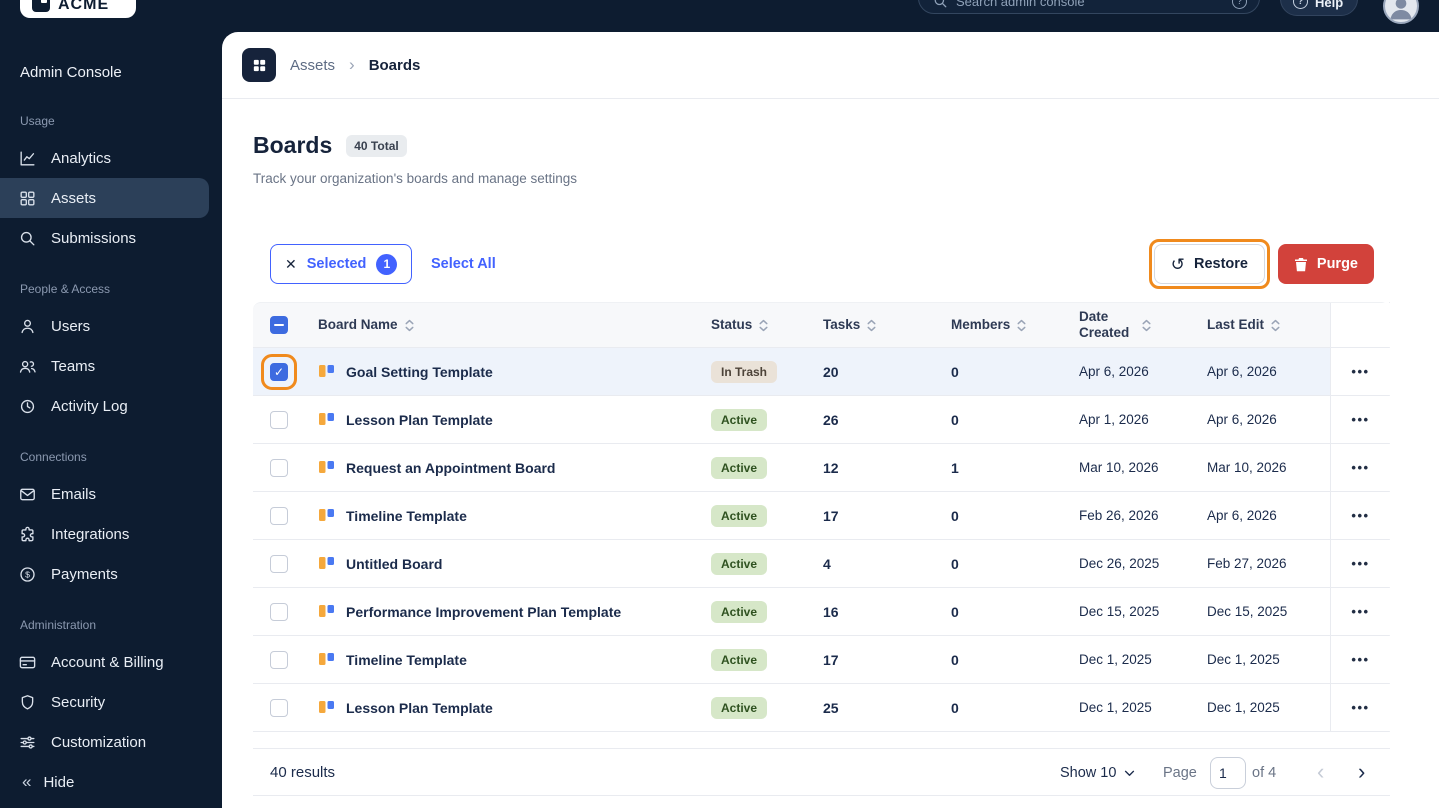 The image size is (1439, 808). What do you see at coordinates (78, 9) in the screenshot?
I see `acme-logo: ACME` at bounding box center [78, 9].